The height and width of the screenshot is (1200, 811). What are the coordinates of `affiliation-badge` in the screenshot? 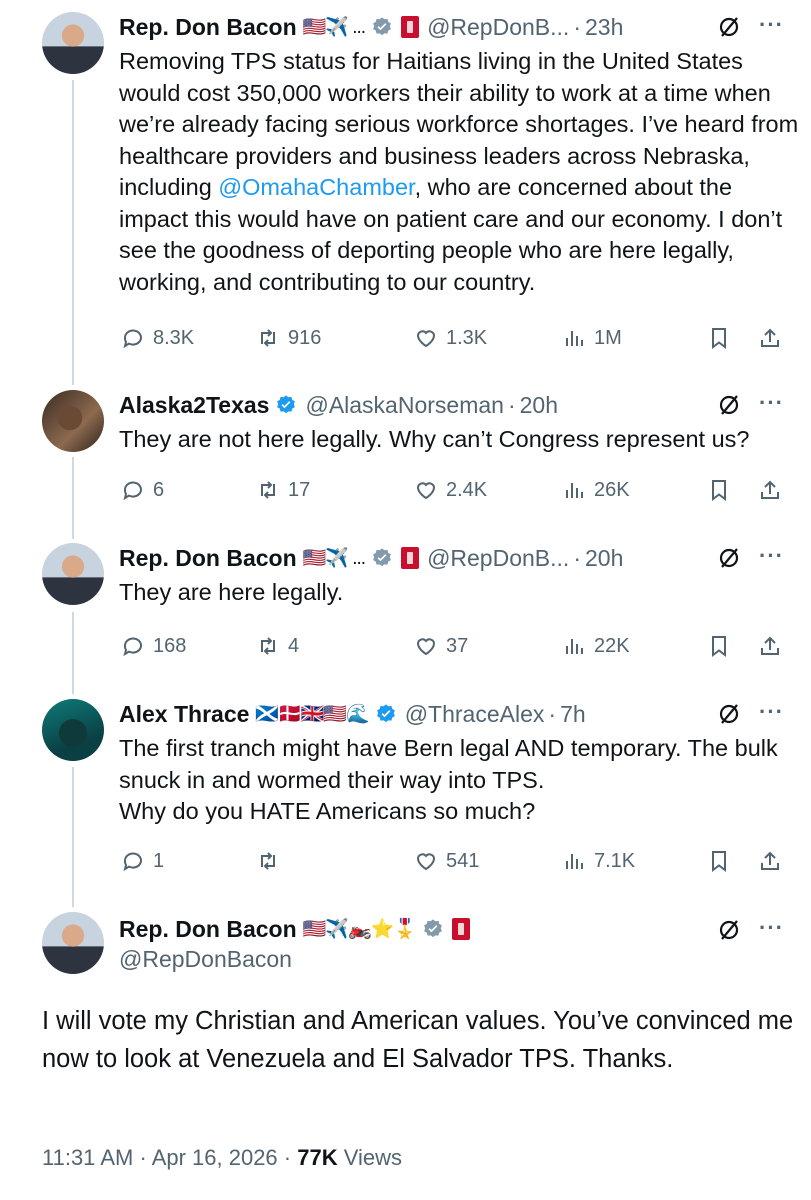 It's located at (410, 27).